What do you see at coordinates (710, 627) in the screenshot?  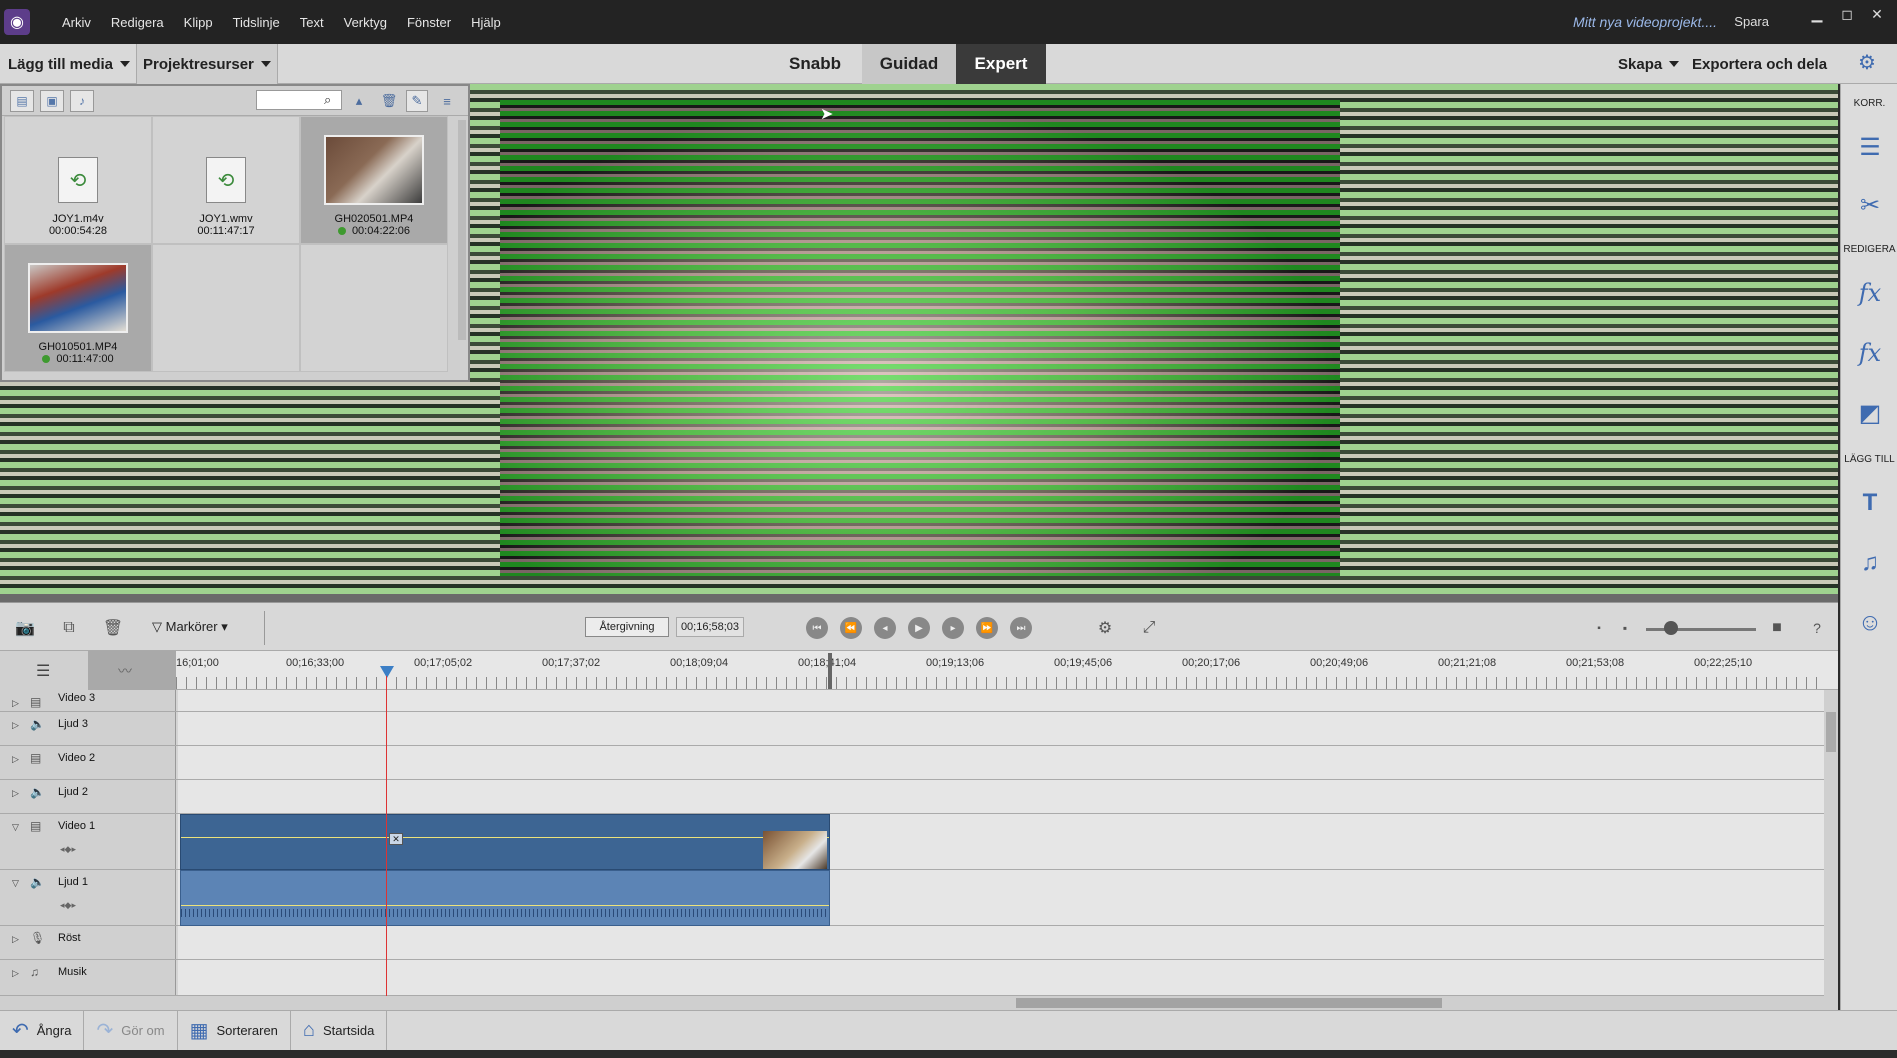 I see `timecode-display: 00;16;58;03` at bounding box center [710, 627].